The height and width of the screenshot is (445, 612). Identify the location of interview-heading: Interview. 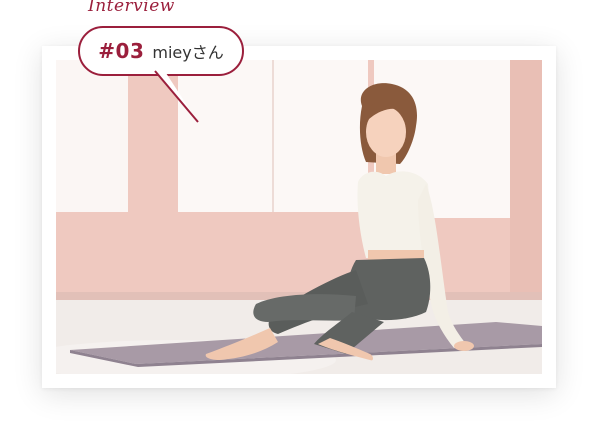
(131, 8).